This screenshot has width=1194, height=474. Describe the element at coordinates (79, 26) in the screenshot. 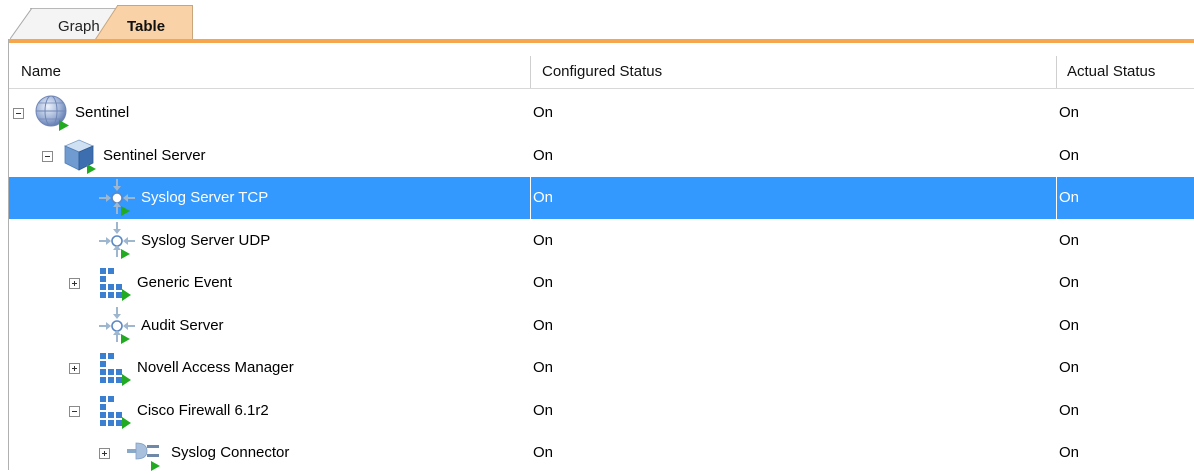

I see `tab-graph-label: Graph` at that location.